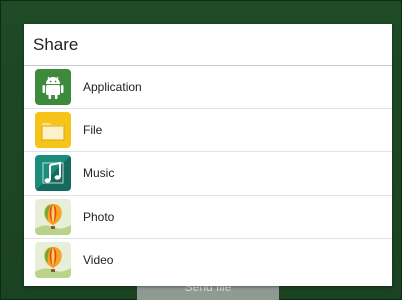 This screenshot has width=402, height=300. What do you see at coordinates (208, 88) in the screenshot?
I see `share-option-application: Application` at bounding box center [208, 88].